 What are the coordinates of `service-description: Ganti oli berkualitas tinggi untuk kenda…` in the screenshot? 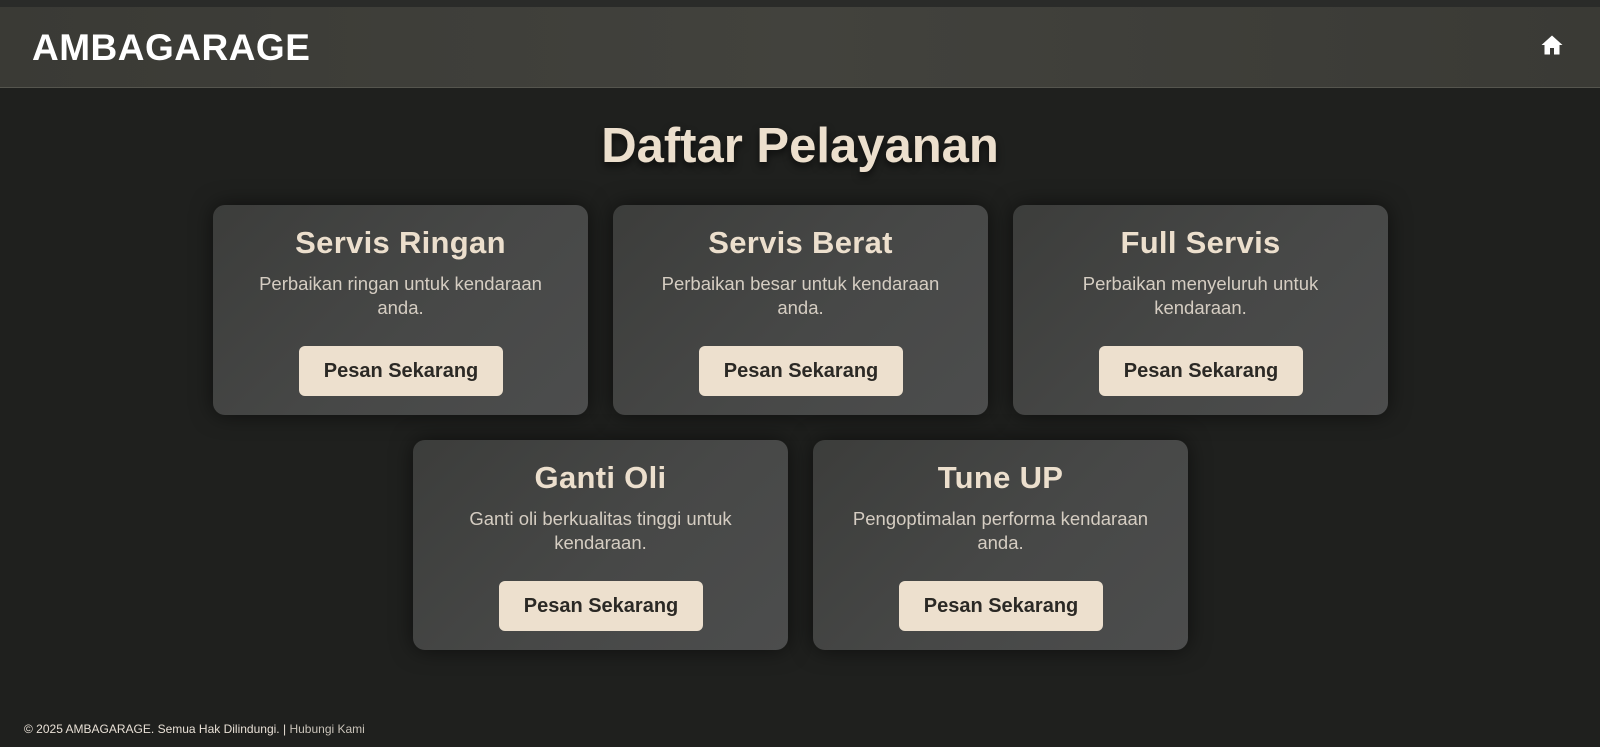 It's located at (600, 530).